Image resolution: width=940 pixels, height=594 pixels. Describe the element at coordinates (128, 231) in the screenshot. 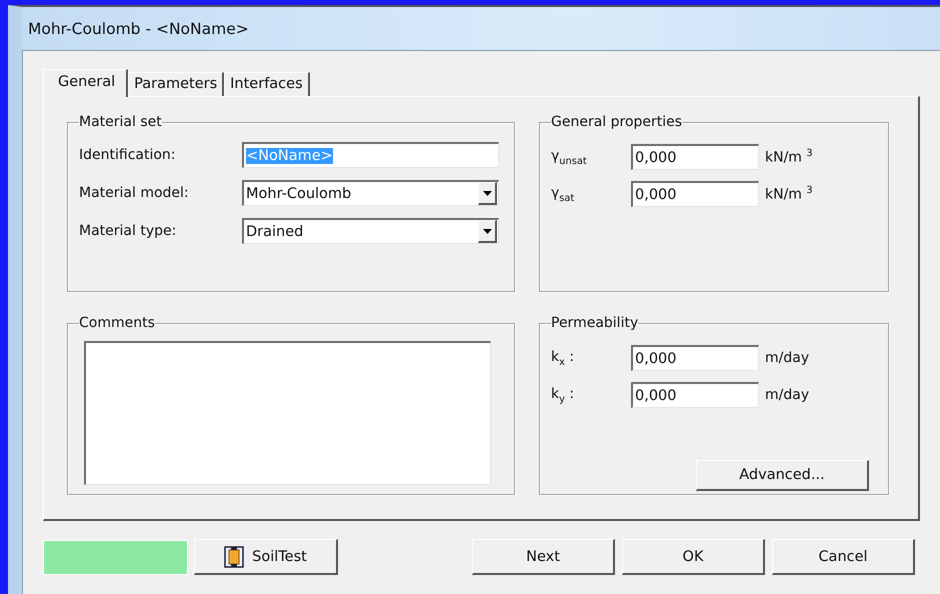

I see `field-label: Material type:` at that location.